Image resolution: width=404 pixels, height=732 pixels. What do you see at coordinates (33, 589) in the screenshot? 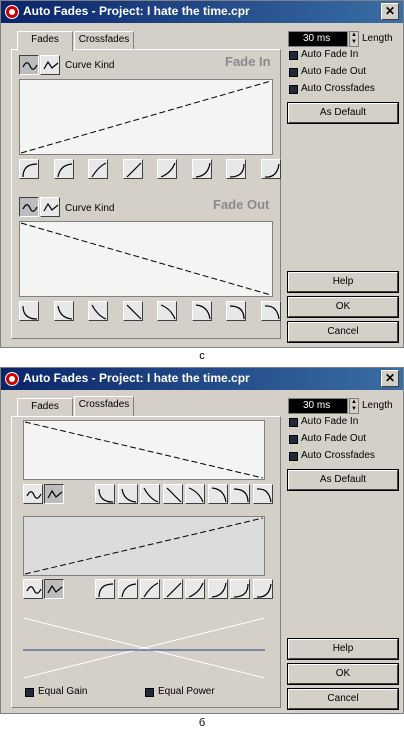
I see `spline-curve-button-xf-in` at bounding box center [33, 589].